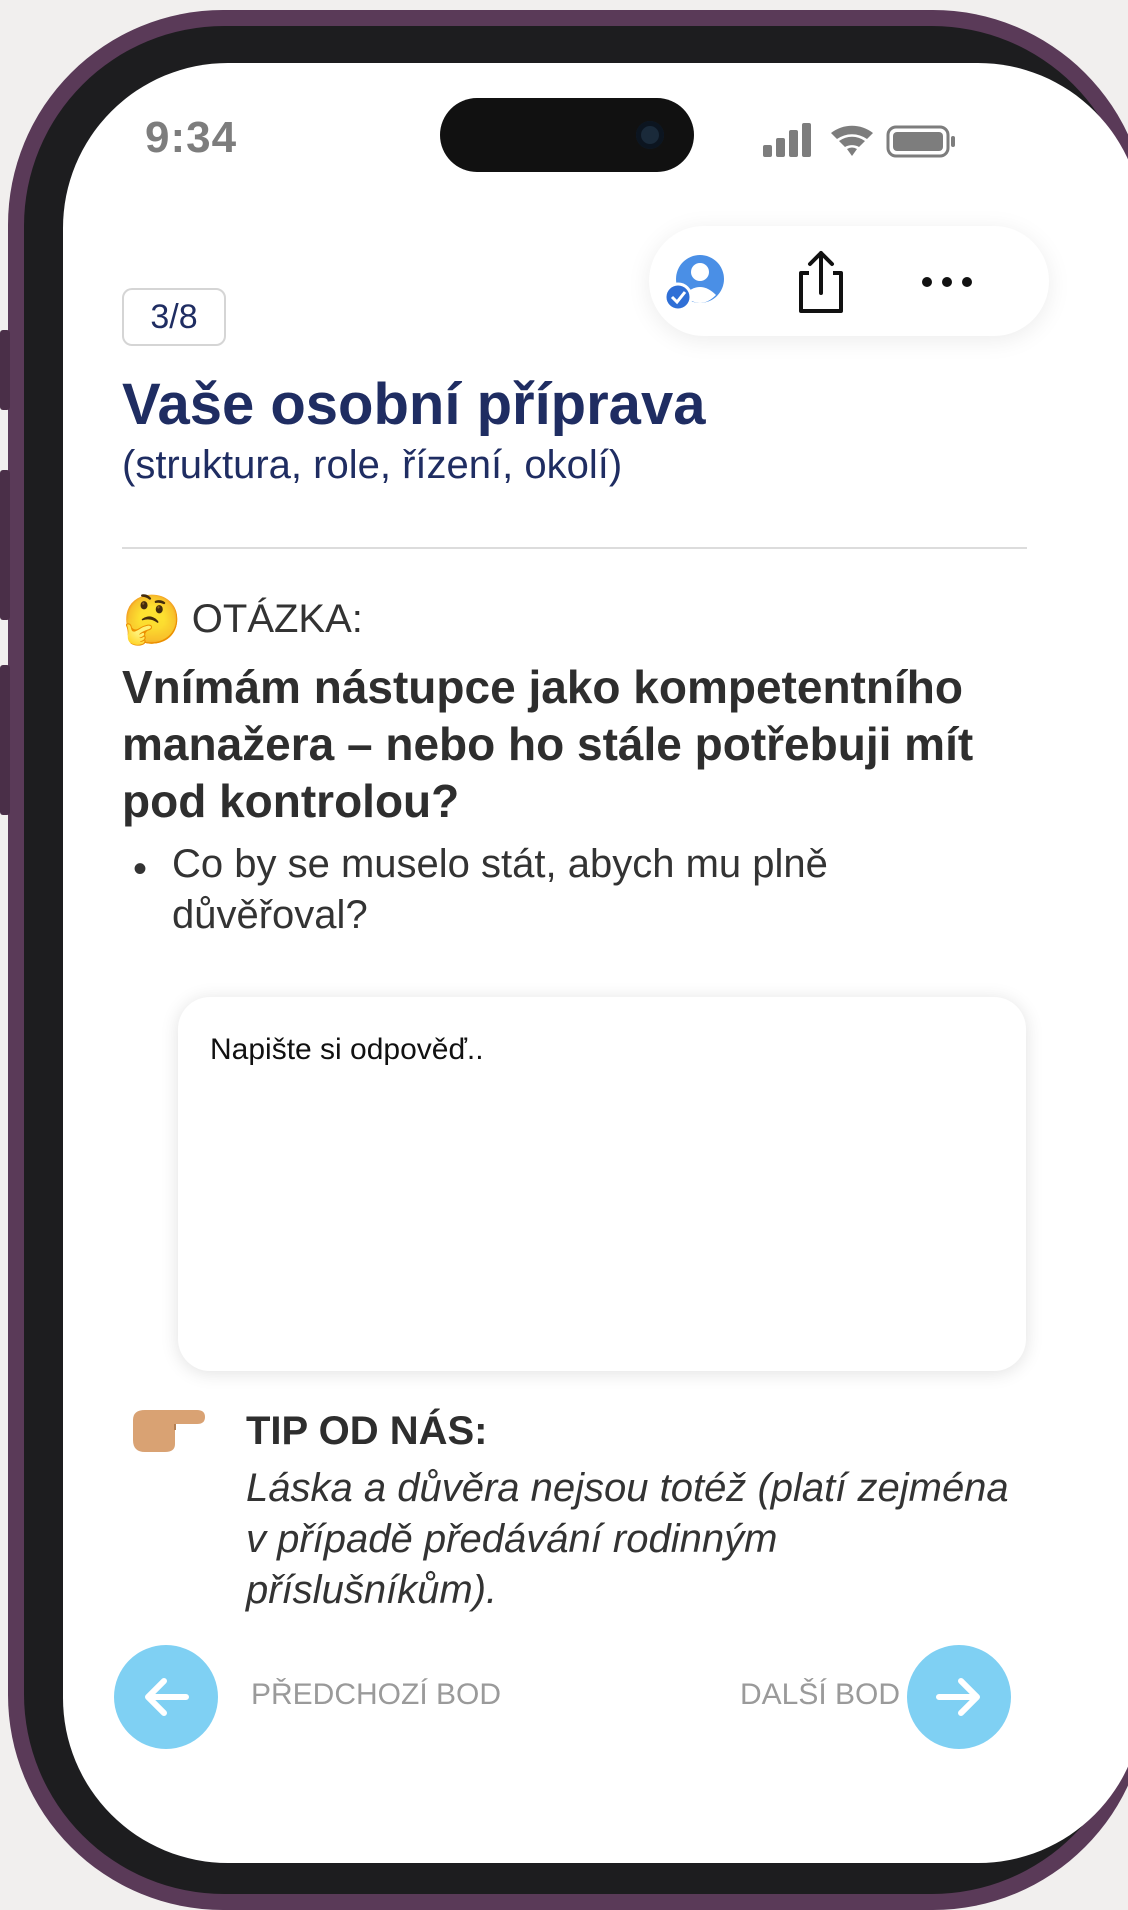  What do you see at coordinates (602, 1184) in the screenshot?
I see `answer-input: Napište si odpověď..` at bounding box center [602, 1184].